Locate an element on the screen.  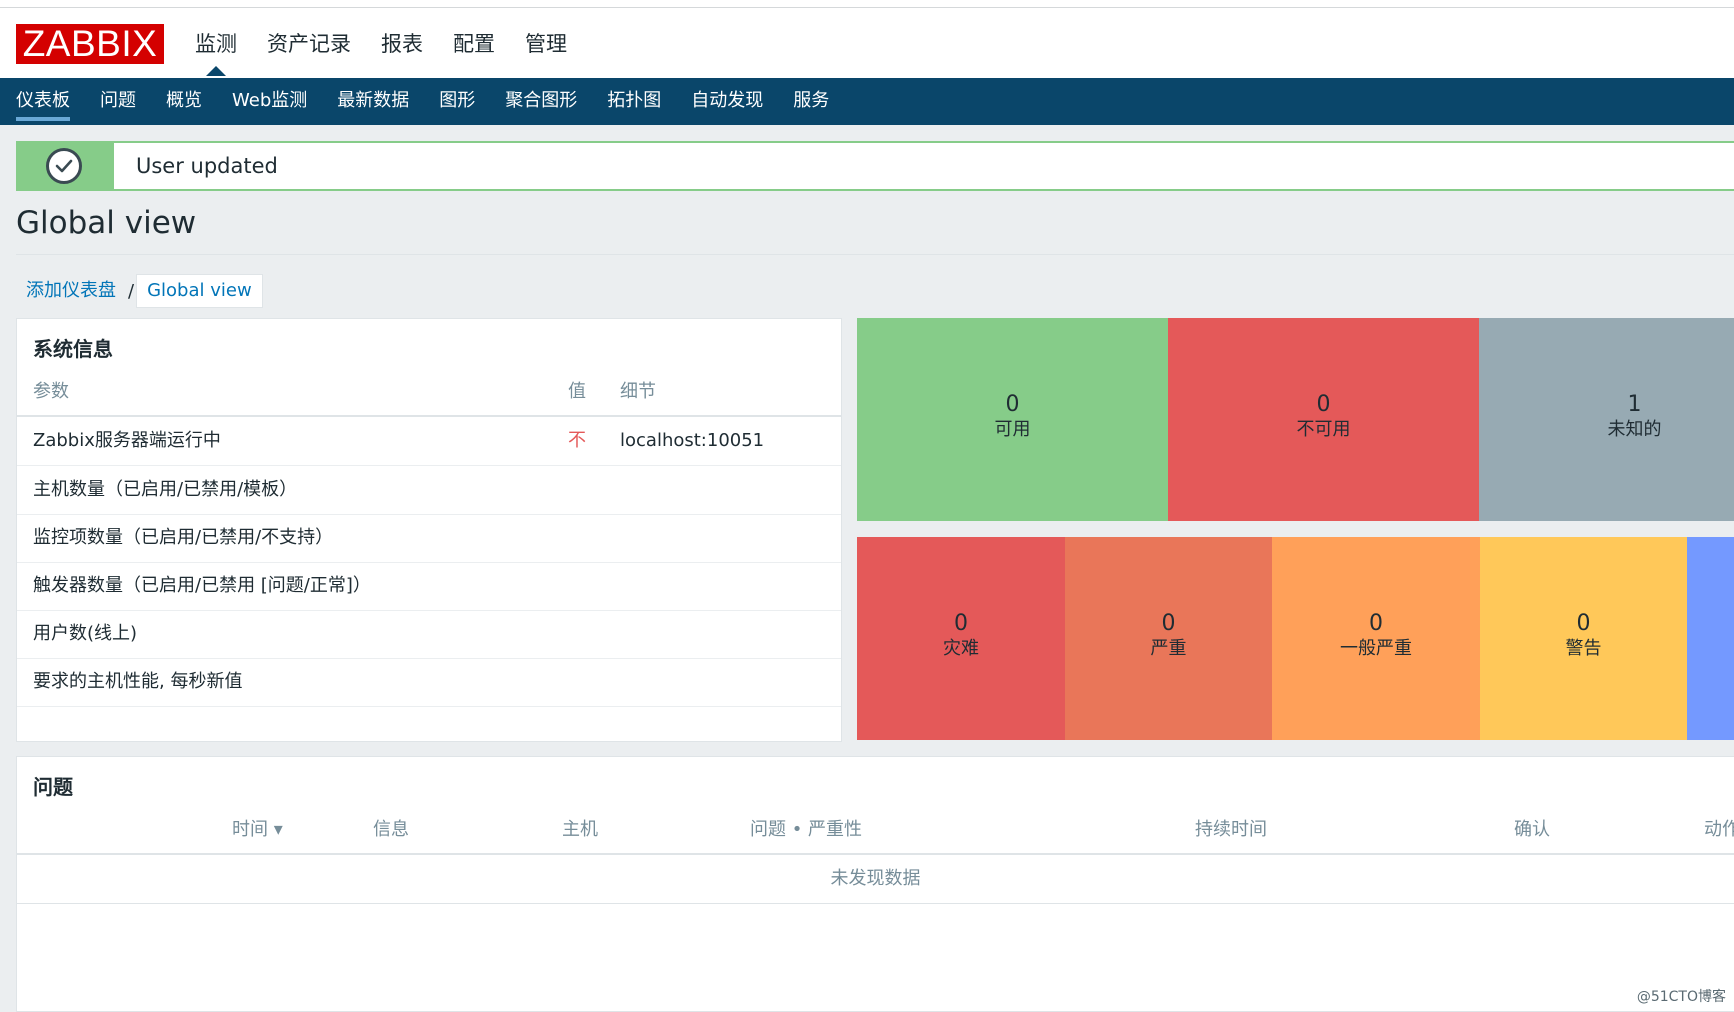
main-menu-inventory: 资产记录 is located at coordinates (309, 51).